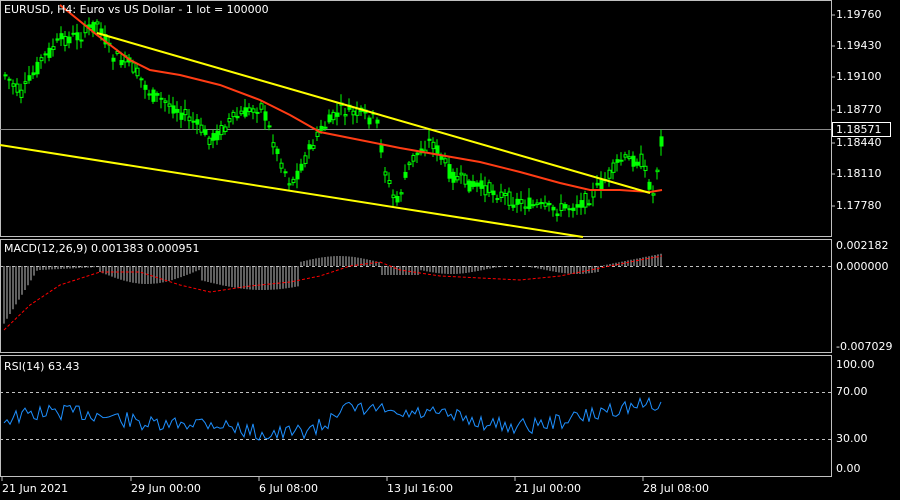  I want to click on rsi-label: 0.00, so click(848, 468).